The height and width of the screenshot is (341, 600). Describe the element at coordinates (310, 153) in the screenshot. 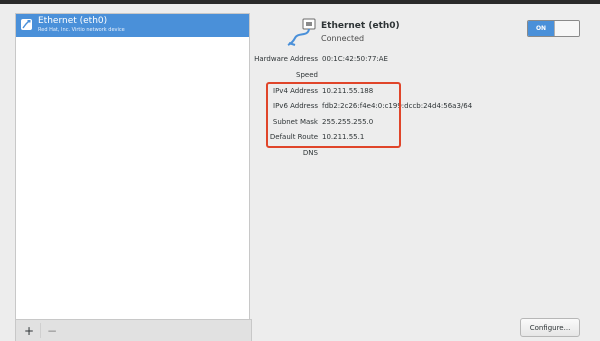

I see `dns-label: DNS` at that location.